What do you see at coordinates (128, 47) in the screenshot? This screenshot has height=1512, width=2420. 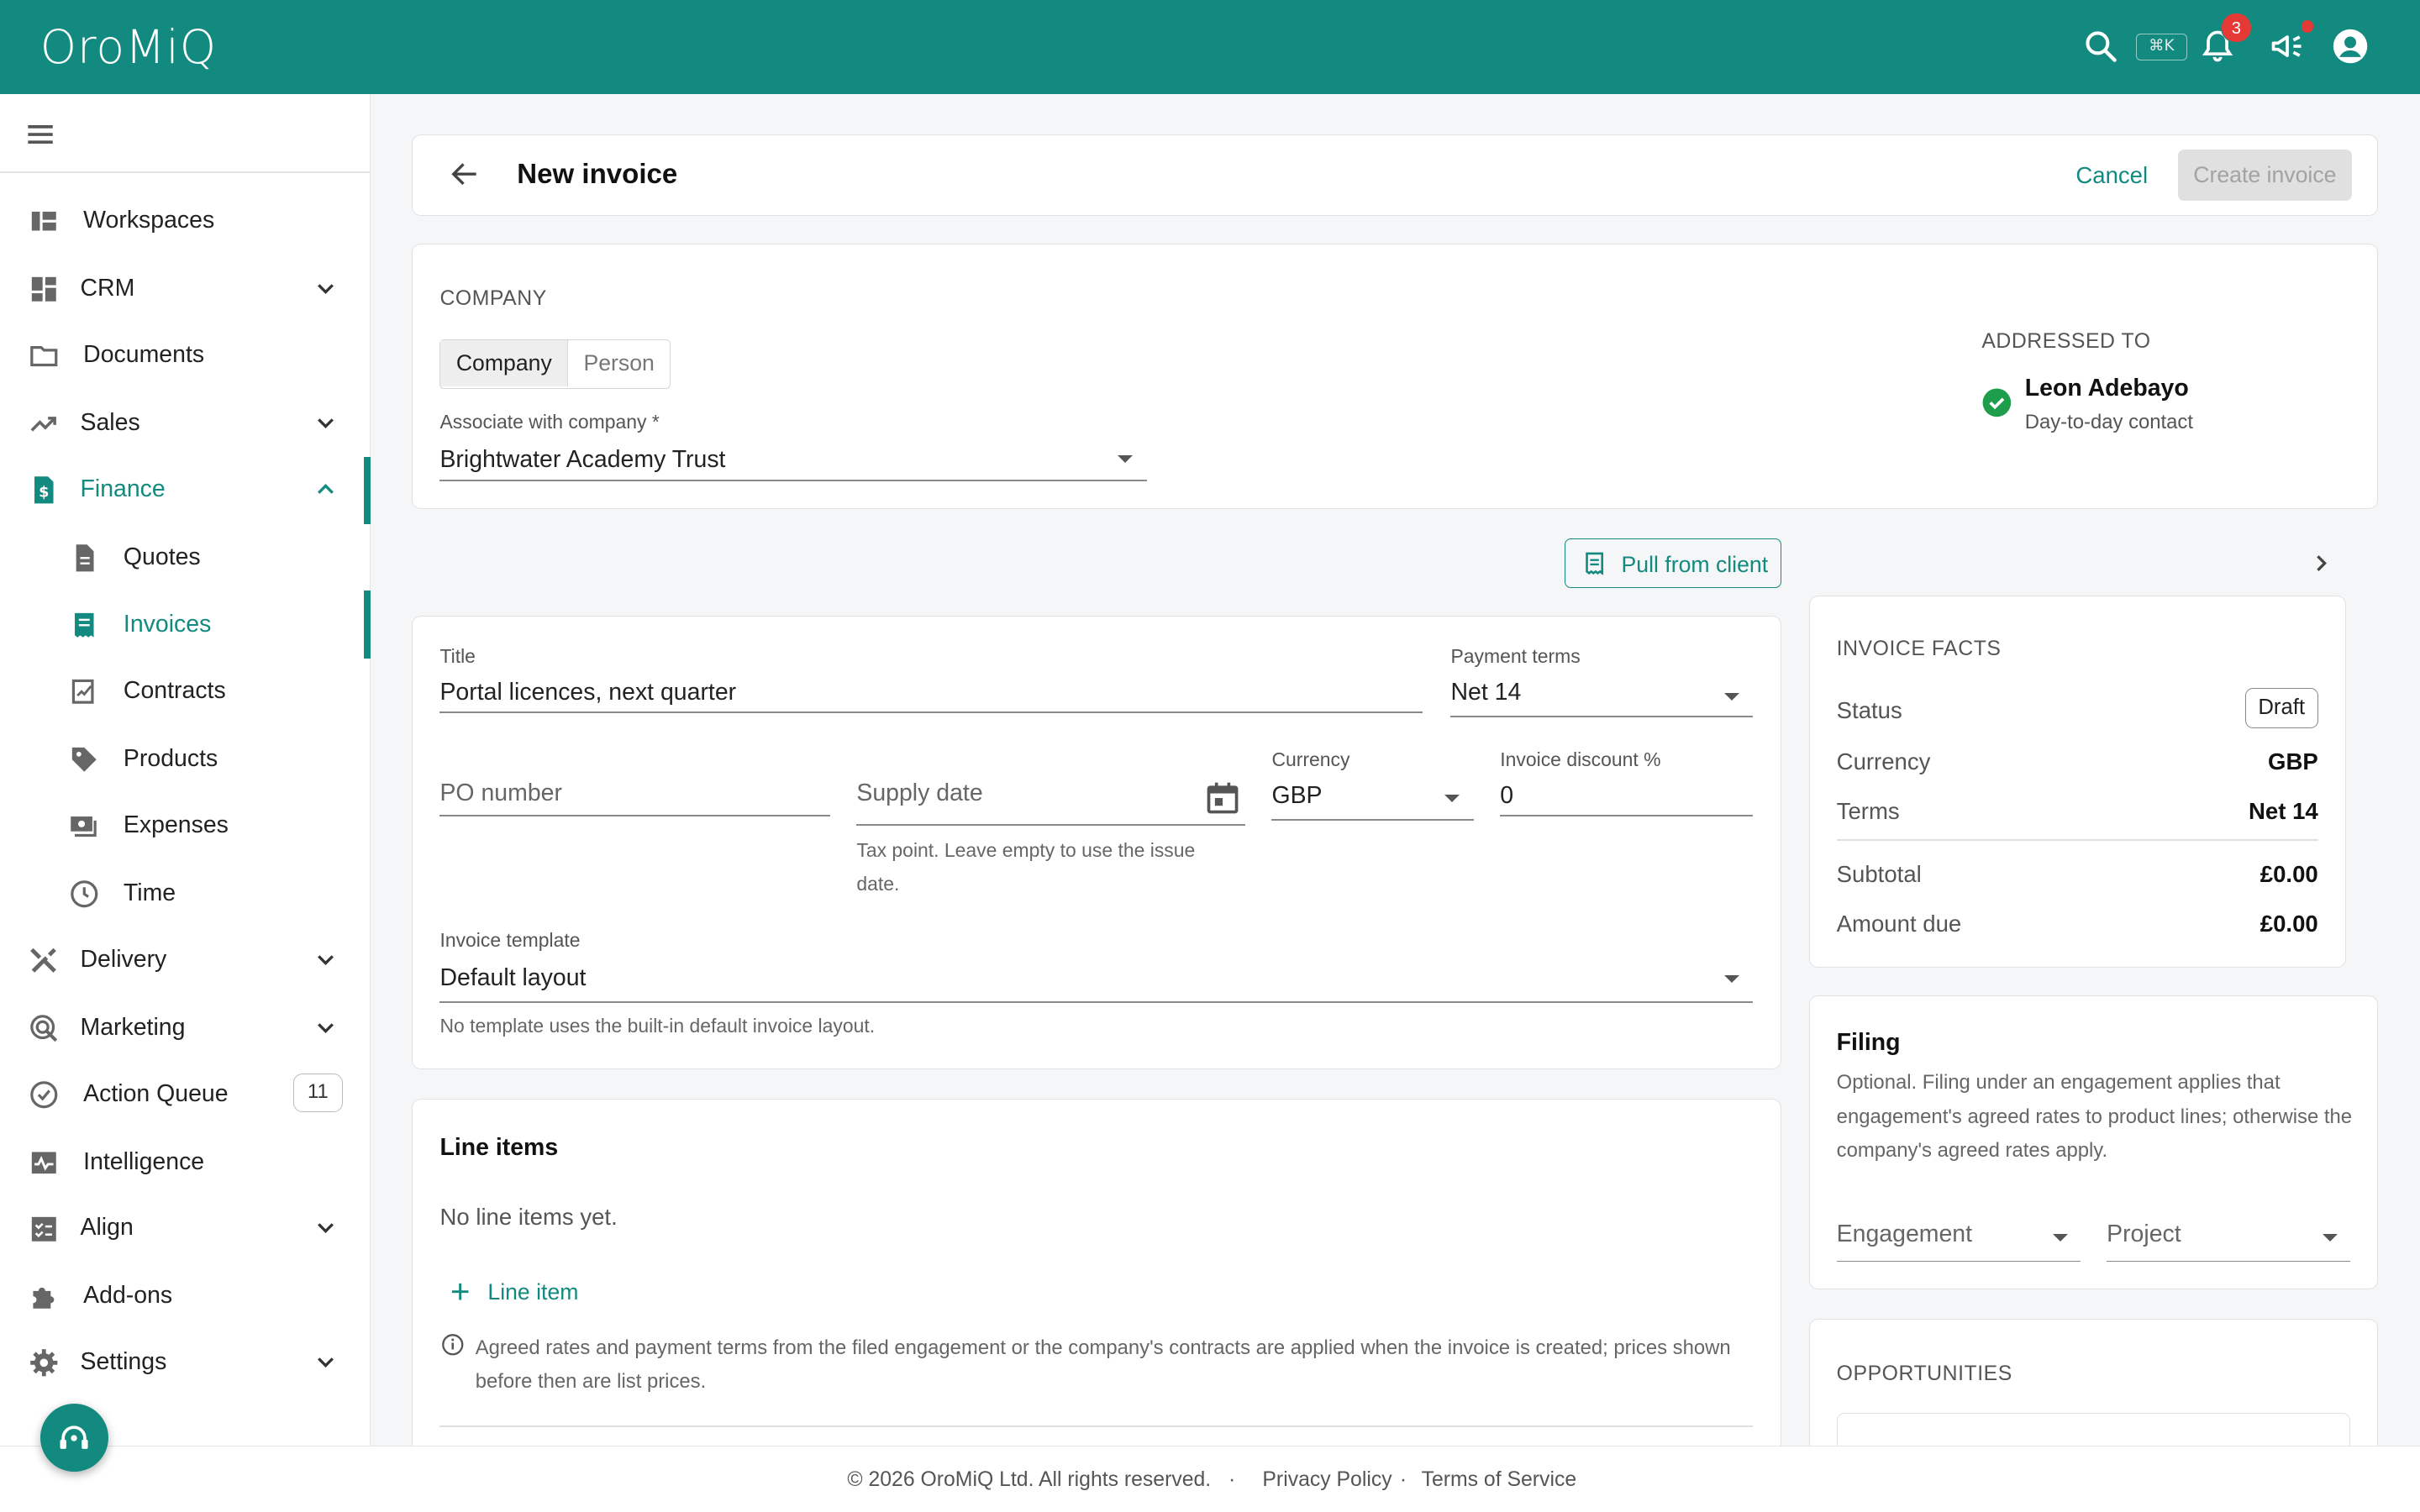 I see `brand-logo: OroMiQ` at bounding box center [128, 47].